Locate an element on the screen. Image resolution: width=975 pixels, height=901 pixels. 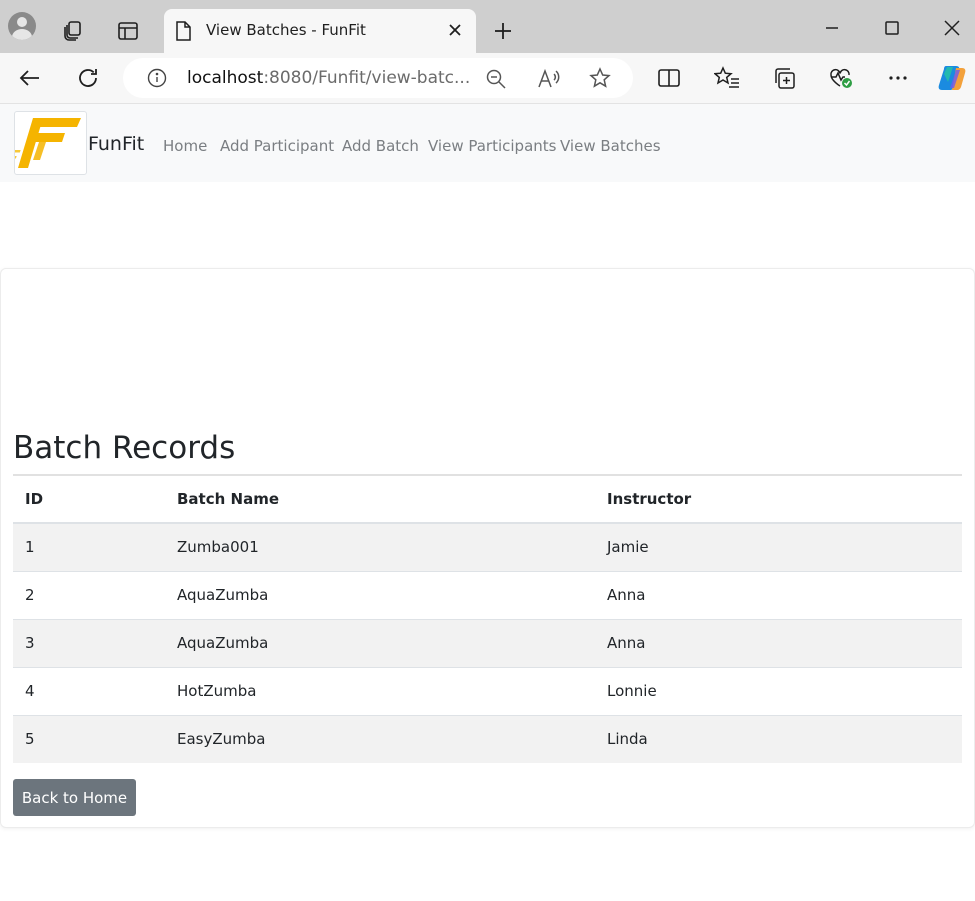
close-window-icon is located at coordinates (952, 28).